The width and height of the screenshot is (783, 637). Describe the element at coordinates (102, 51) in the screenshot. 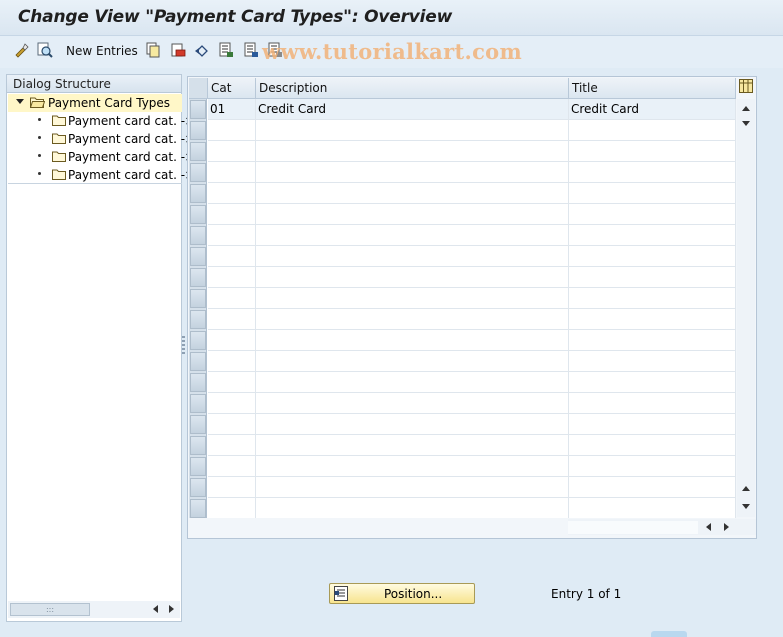

I see `new-entries-button: New Entries` at that location.